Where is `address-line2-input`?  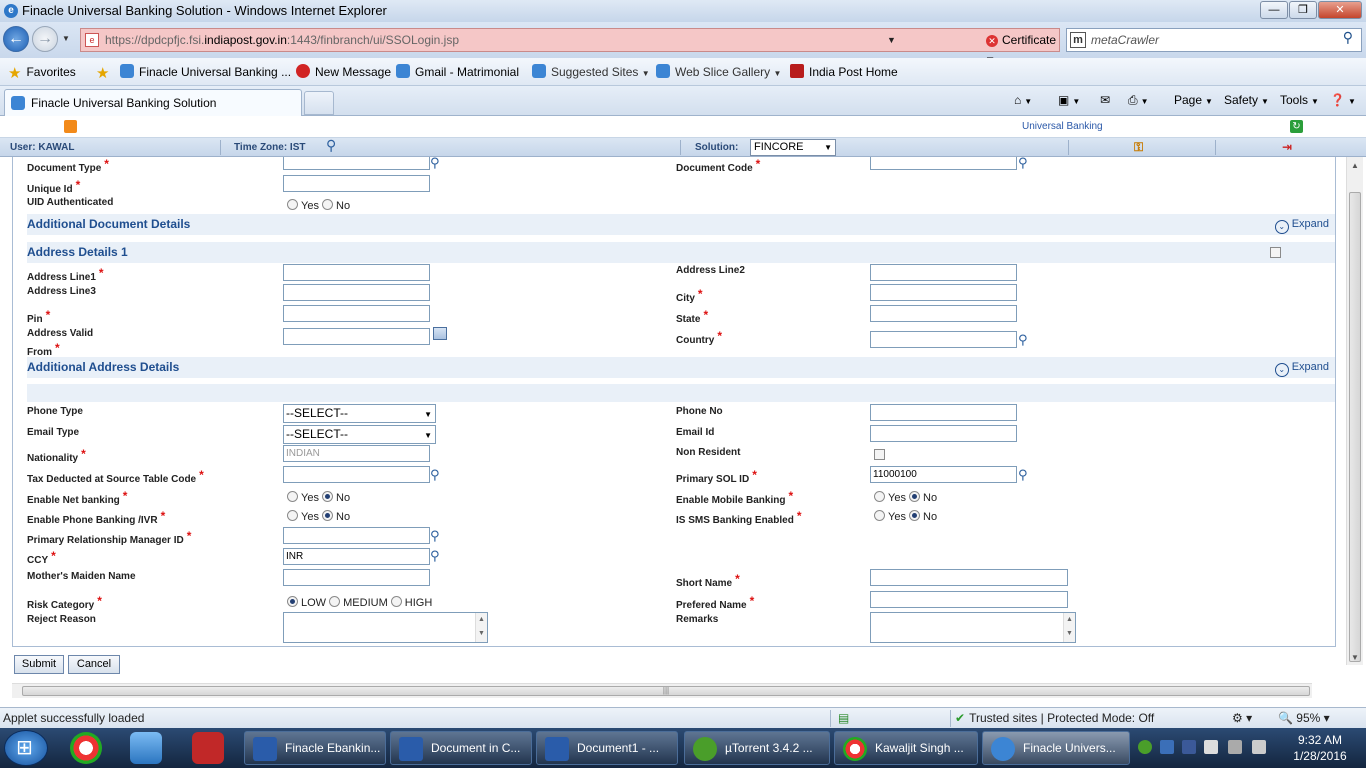
address-line2-input is located at coordinates (943, 272).